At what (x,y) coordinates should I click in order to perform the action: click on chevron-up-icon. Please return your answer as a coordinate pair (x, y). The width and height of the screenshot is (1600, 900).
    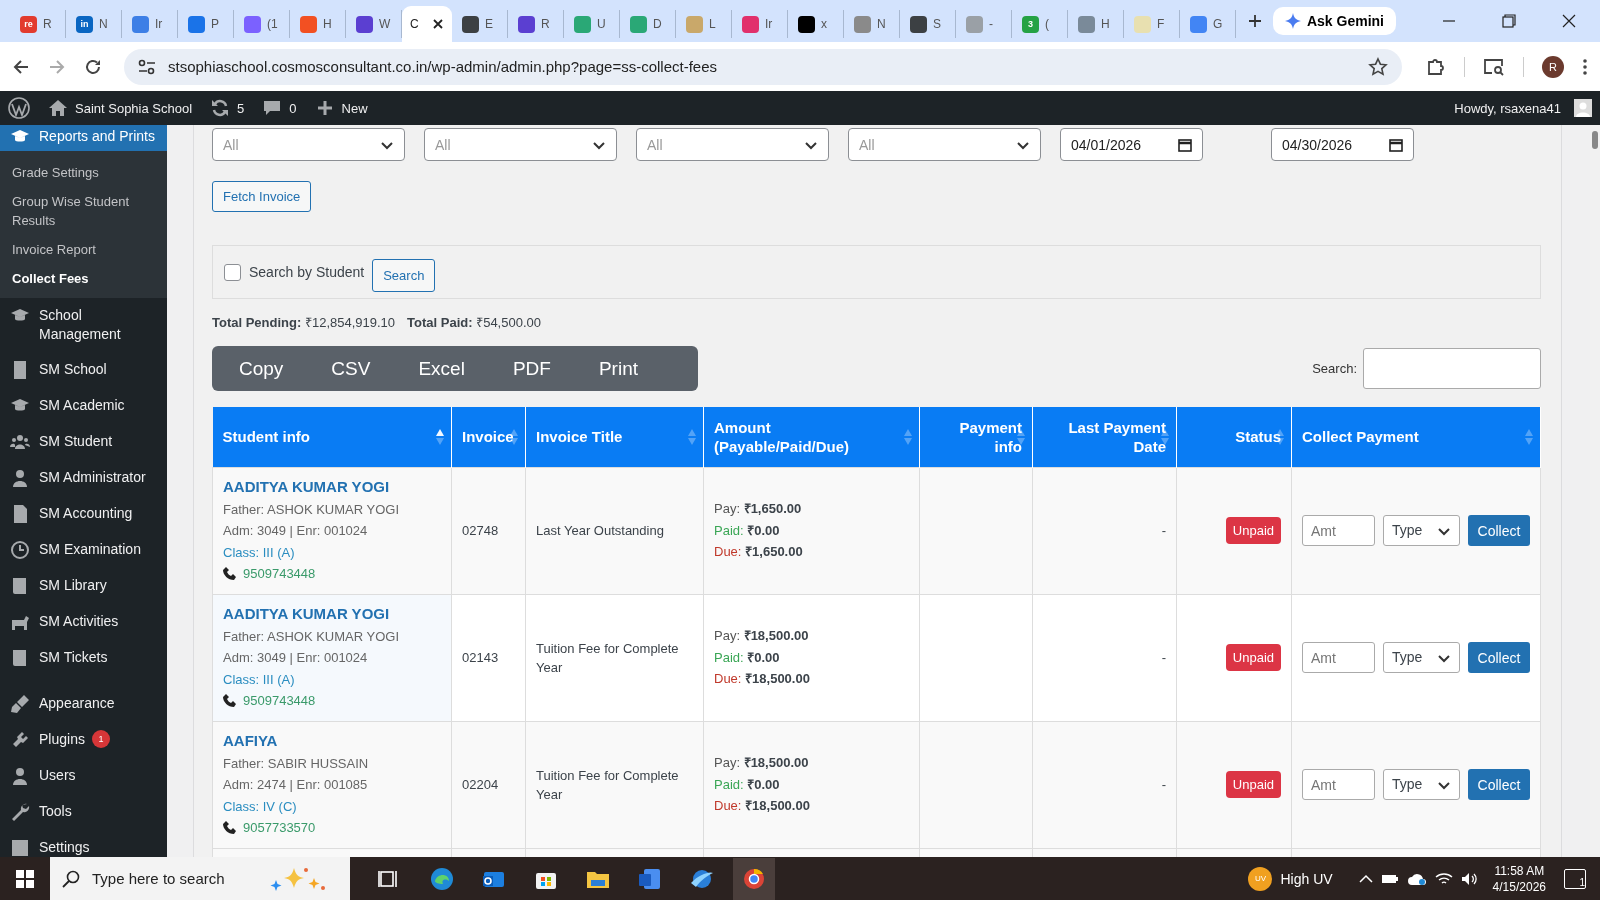
    Looking at the image, I should click on (1365, 878).